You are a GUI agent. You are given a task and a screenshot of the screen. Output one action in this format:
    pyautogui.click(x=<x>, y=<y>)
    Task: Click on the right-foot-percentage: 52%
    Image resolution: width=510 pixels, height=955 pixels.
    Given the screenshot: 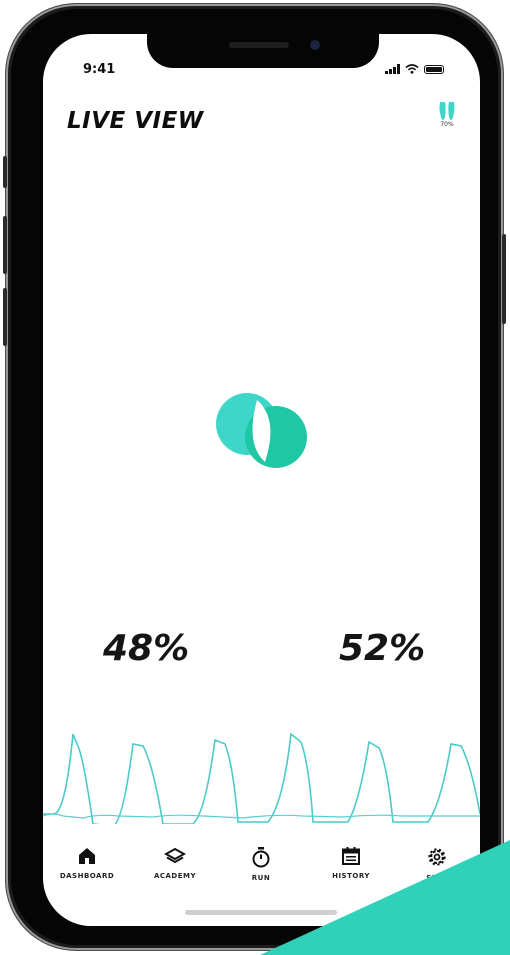 What is the action you would take?
    pyautogui.click(x=382, y=648)
    